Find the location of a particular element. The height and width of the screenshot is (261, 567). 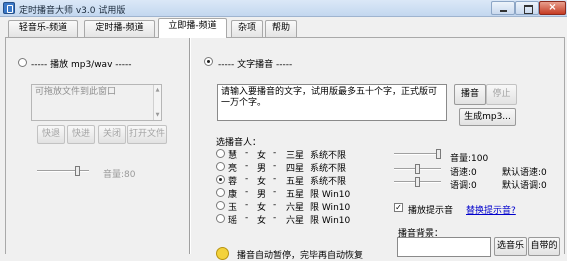

mp3-volume-label: 音量:80 is located at coordinates (119, 175).